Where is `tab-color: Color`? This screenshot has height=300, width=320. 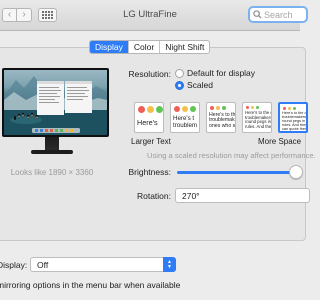 tab-color: Color is located at coordinates (143, 47).